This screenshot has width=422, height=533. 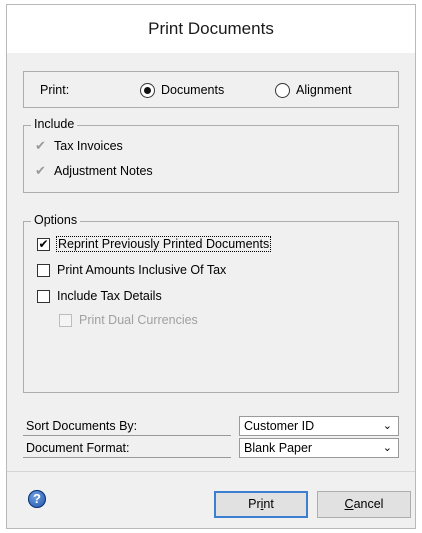 I want to click on radio-alignment-label: Alignment, so click(x=324, y=90).